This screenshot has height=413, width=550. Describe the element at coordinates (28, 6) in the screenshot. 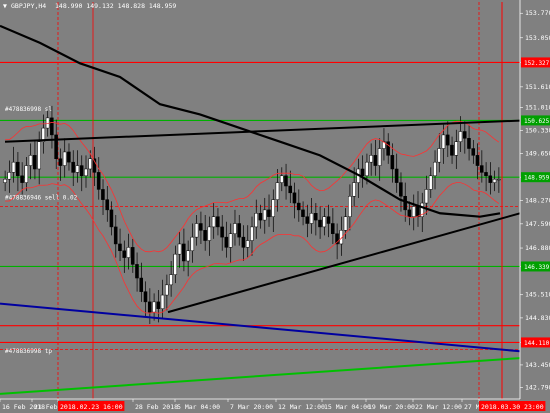

I see `header-symbol: GBPJPY,H4` at that location.